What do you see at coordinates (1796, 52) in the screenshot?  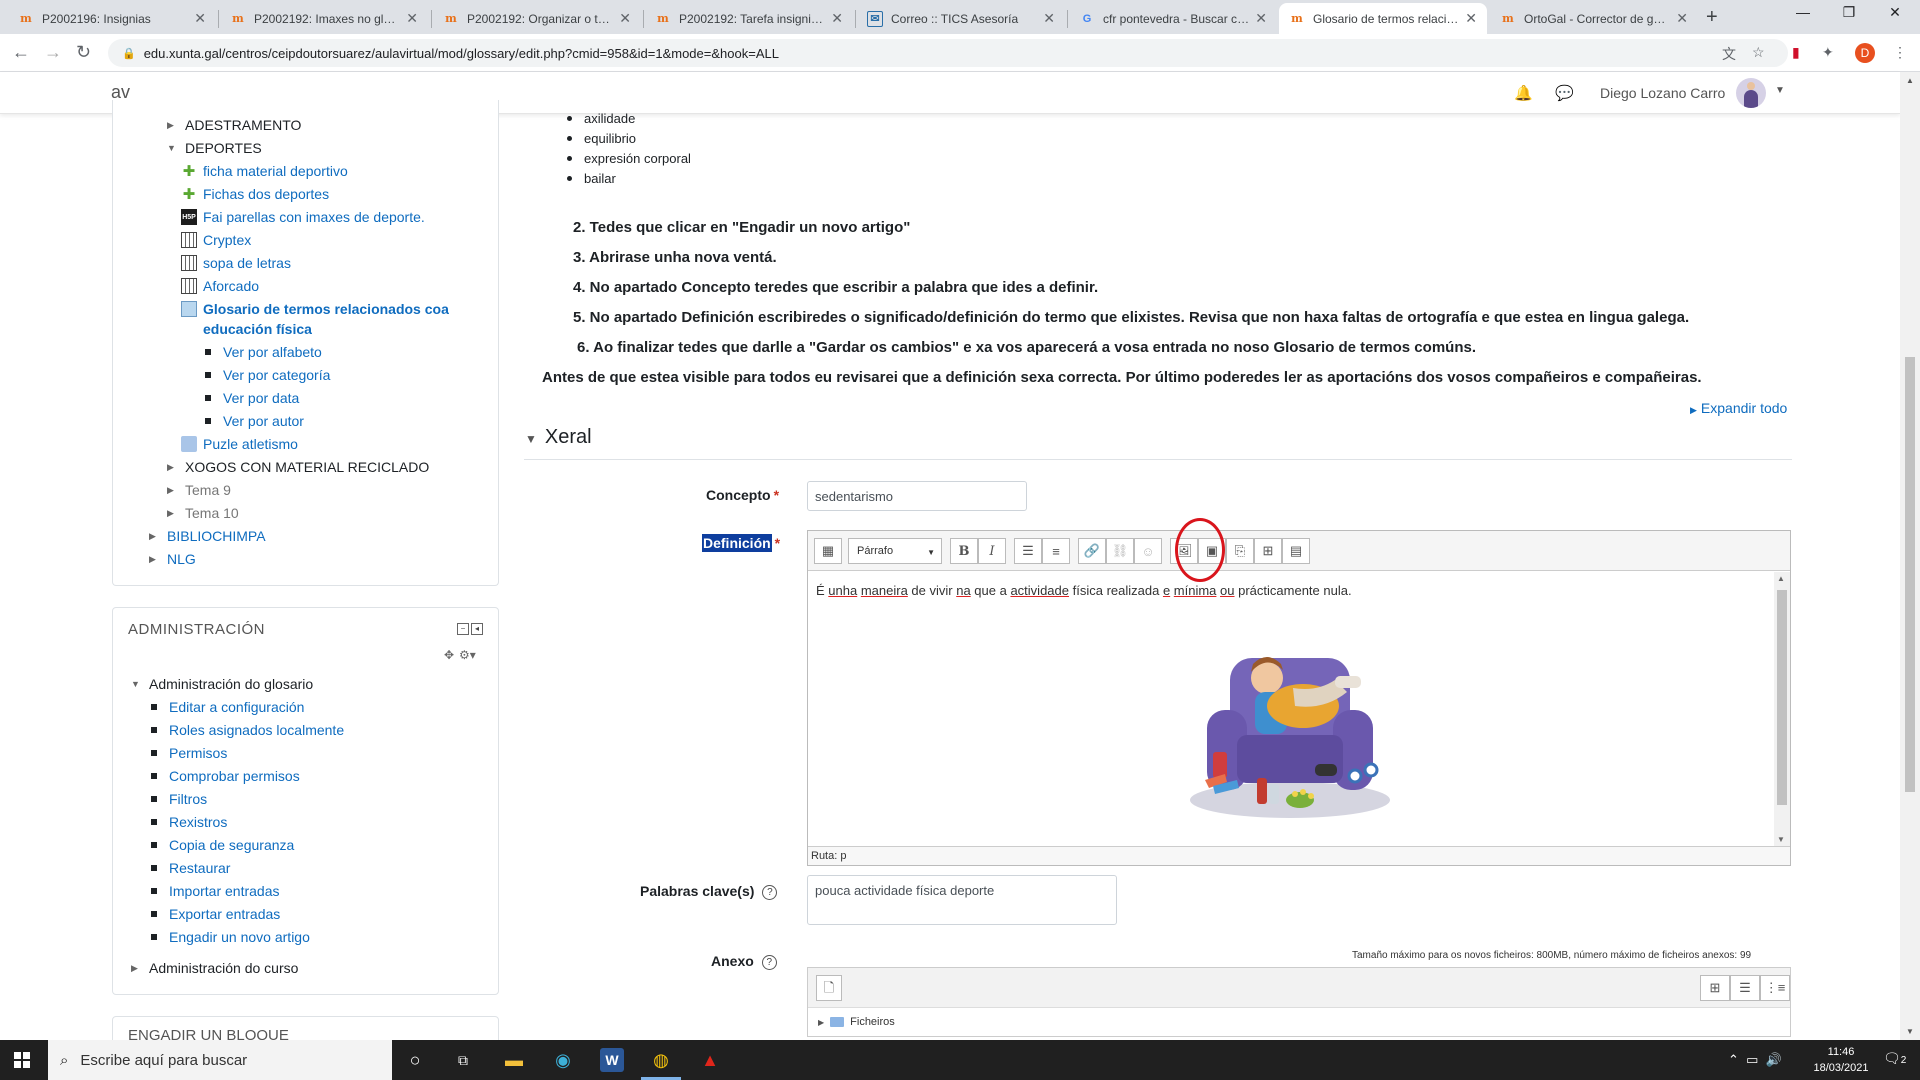 I see `pdf-extension-icon: ▮` at bounding box center [1796, 52].